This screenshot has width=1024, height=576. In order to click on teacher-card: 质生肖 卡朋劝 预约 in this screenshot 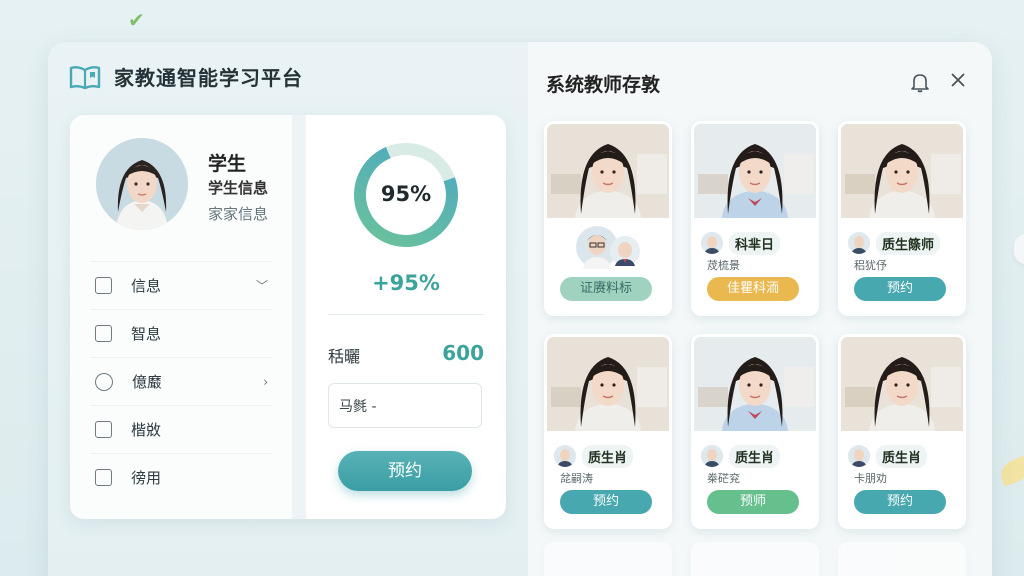, I will do `click(902, 431)`.